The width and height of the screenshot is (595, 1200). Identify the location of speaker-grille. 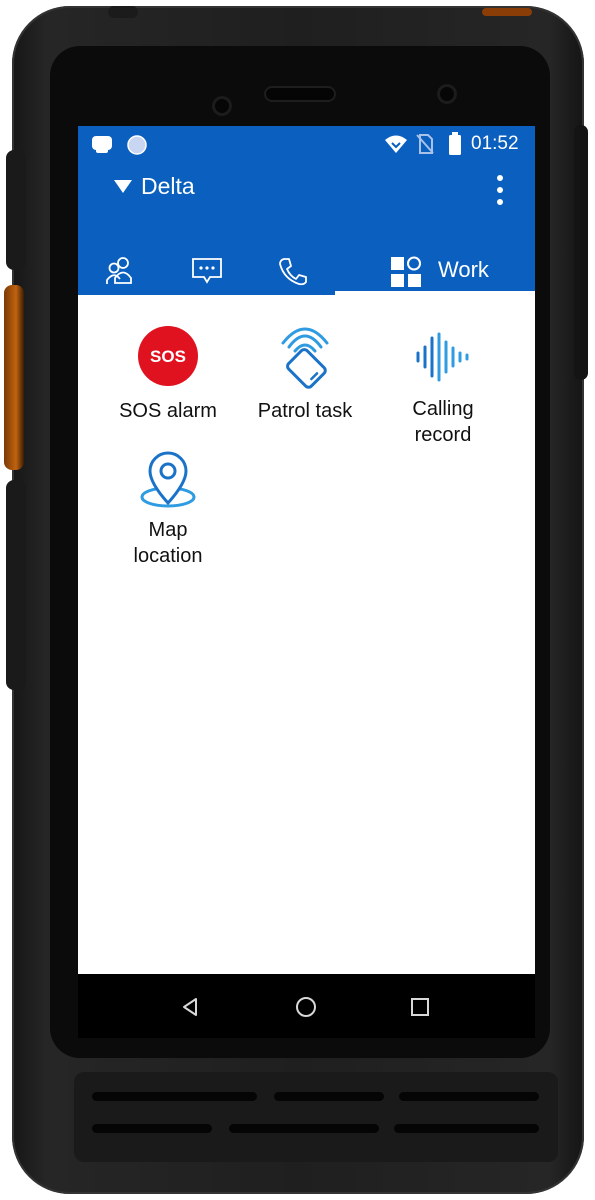
(316, 1117).